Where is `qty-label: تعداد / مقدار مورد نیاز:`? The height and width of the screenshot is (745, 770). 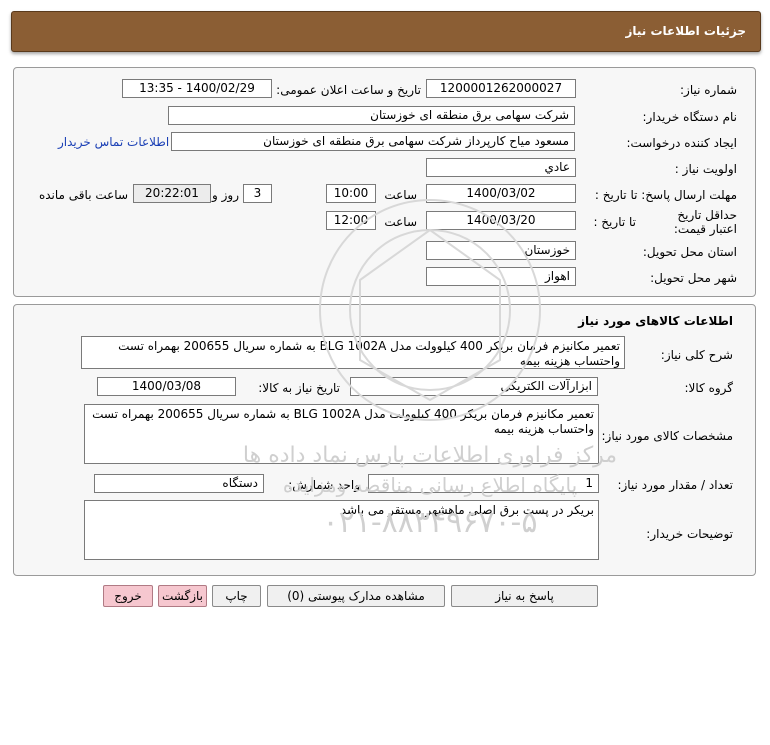 qty-label: تعداد / مقدار مورد نیاز: is located at coordinates (675, 485).